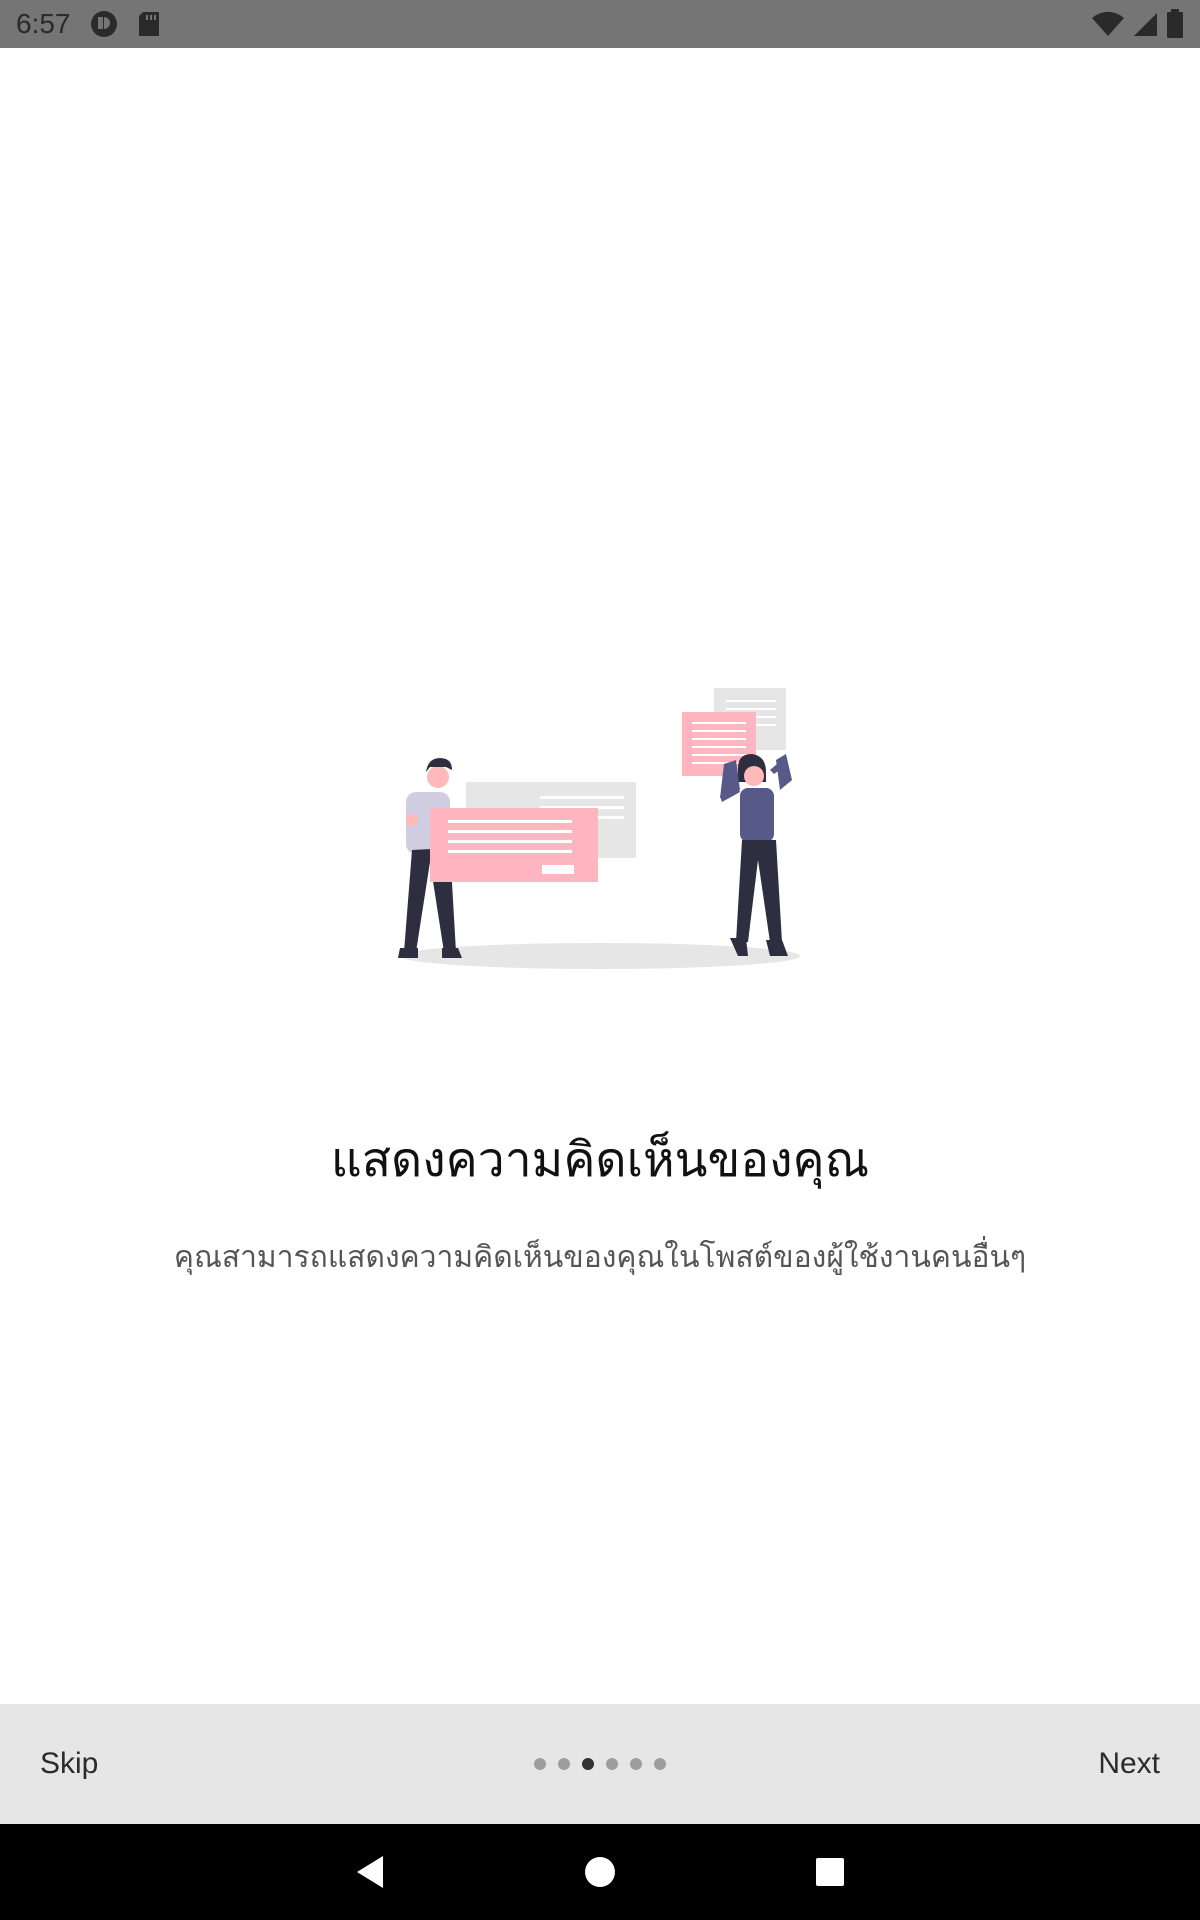 This screenshot has height=1920, width=1200. What do you see at coordinates (1129, 1764) in the screenshot?
I see `next-button: Next` at bounding box center [1129, 1764].